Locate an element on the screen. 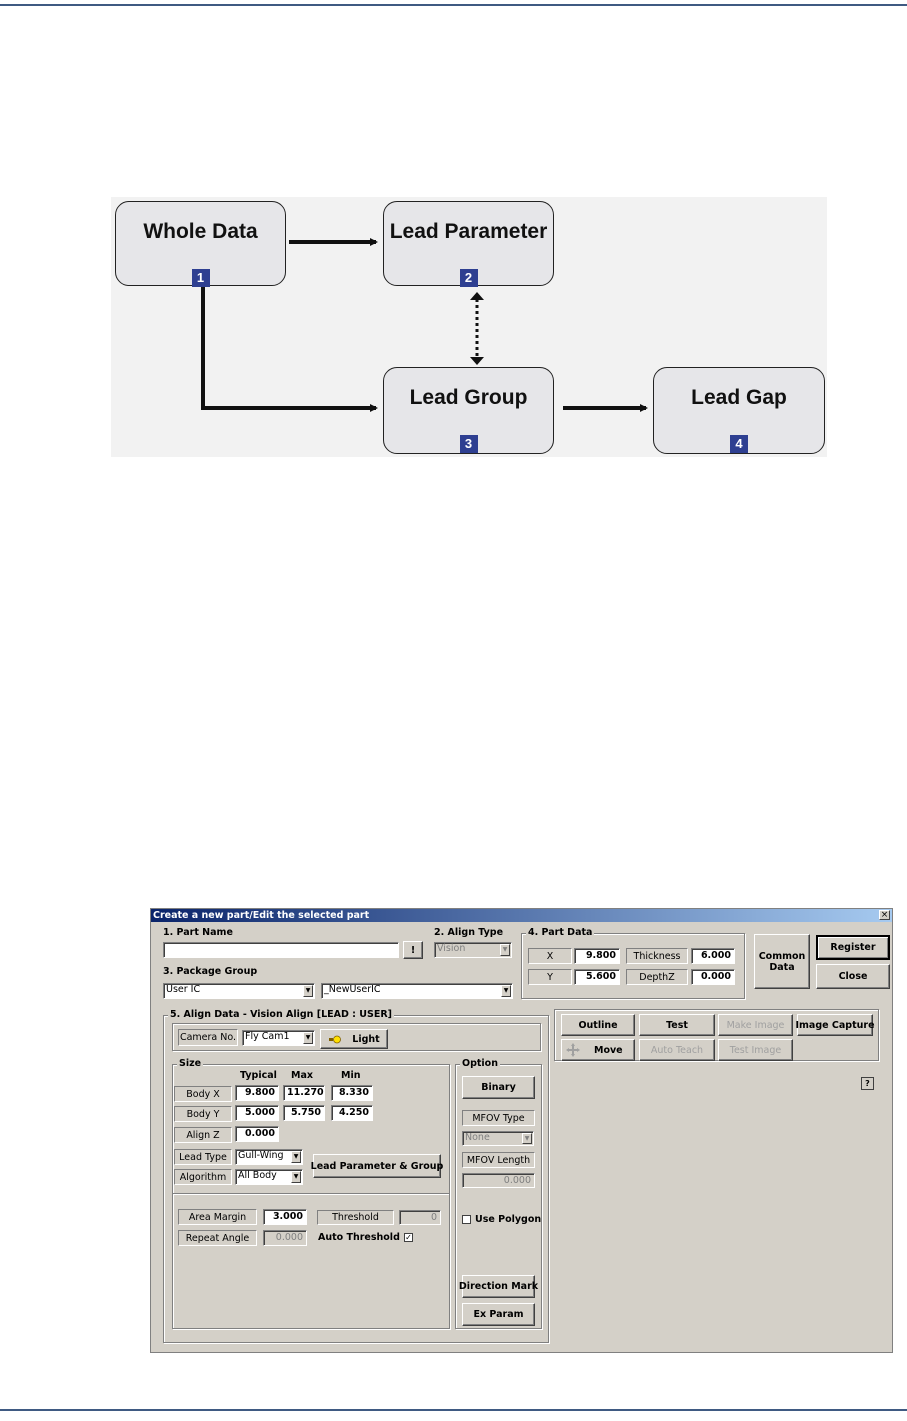 Image resolution: width=907 pixels, height=1421 pixels. part-data-group: 4. Part Data is located at coordinates (633, 963).